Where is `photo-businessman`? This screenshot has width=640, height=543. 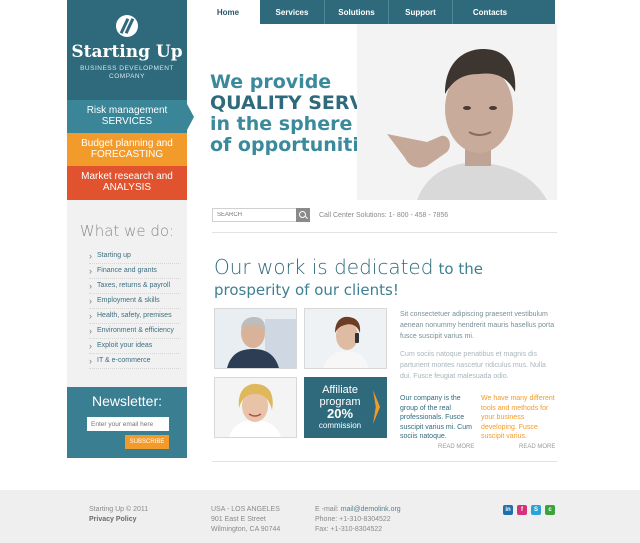
photo-businessman is located at coordinates (255, 338).